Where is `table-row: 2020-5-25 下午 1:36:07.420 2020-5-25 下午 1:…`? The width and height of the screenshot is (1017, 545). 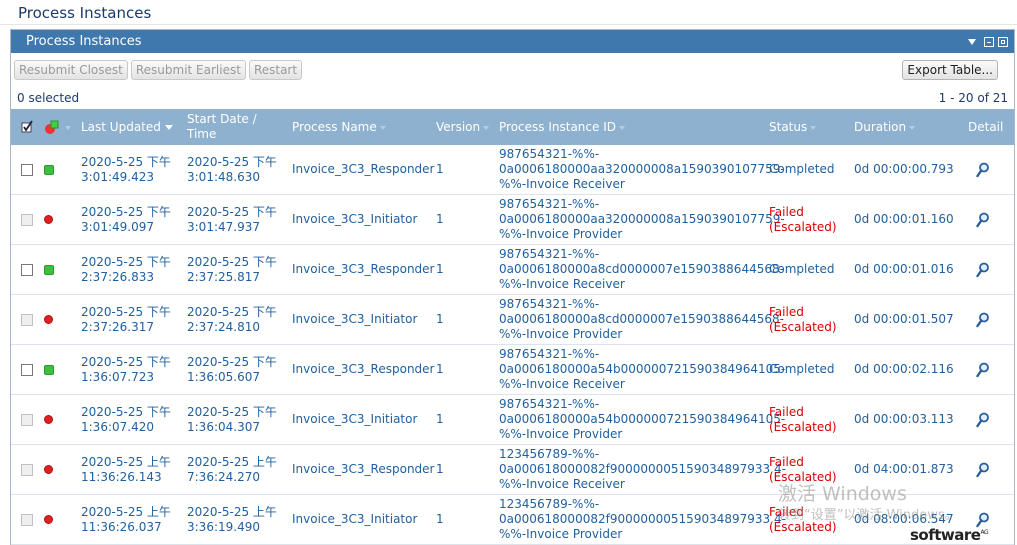 table-row: 2020-5-25 下午 1:36:07.420 2020-5-25 下午 1:… is located at coordinates (512, 420).